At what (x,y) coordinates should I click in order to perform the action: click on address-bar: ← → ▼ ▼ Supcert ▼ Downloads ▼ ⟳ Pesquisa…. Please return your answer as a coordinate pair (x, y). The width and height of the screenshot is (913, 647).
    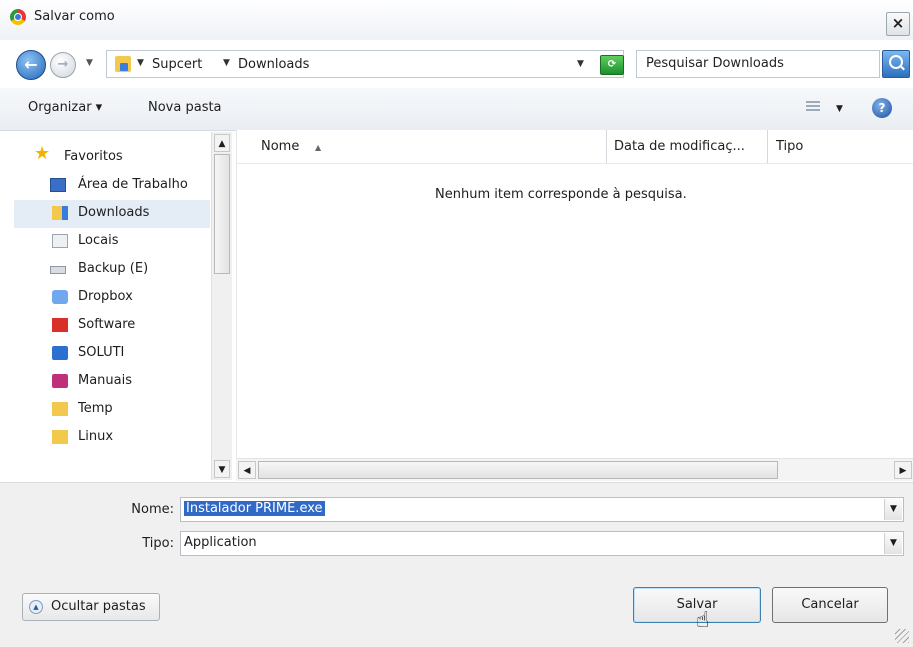
    Looking at the image, I should click on (456, 65).